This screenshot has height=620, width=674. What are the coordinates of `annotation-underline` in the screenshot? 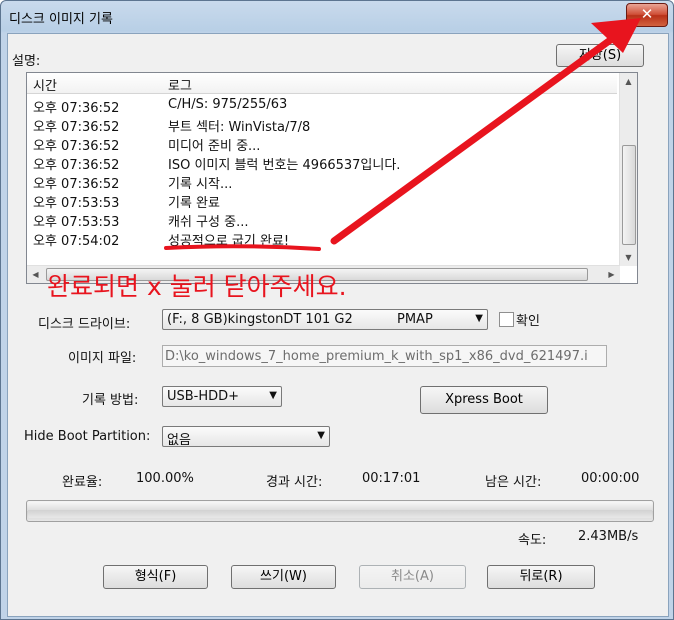 It's located at (242, 247).